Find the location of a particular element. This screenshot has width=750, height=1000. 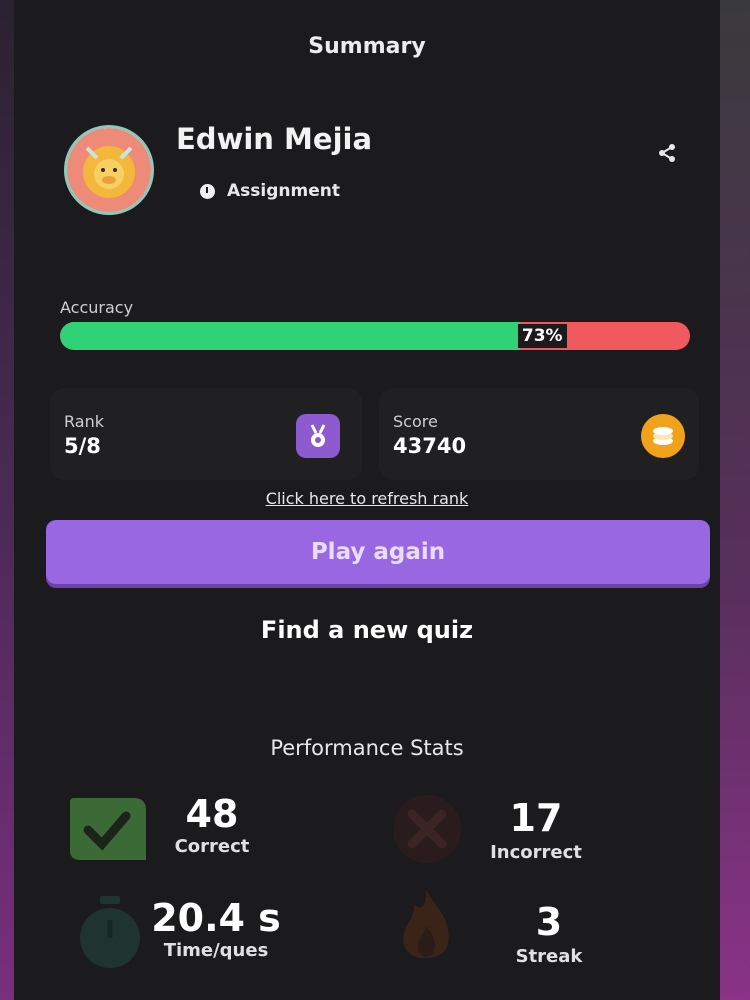

lion-avatar-icon is located at coordinates (109, 170).